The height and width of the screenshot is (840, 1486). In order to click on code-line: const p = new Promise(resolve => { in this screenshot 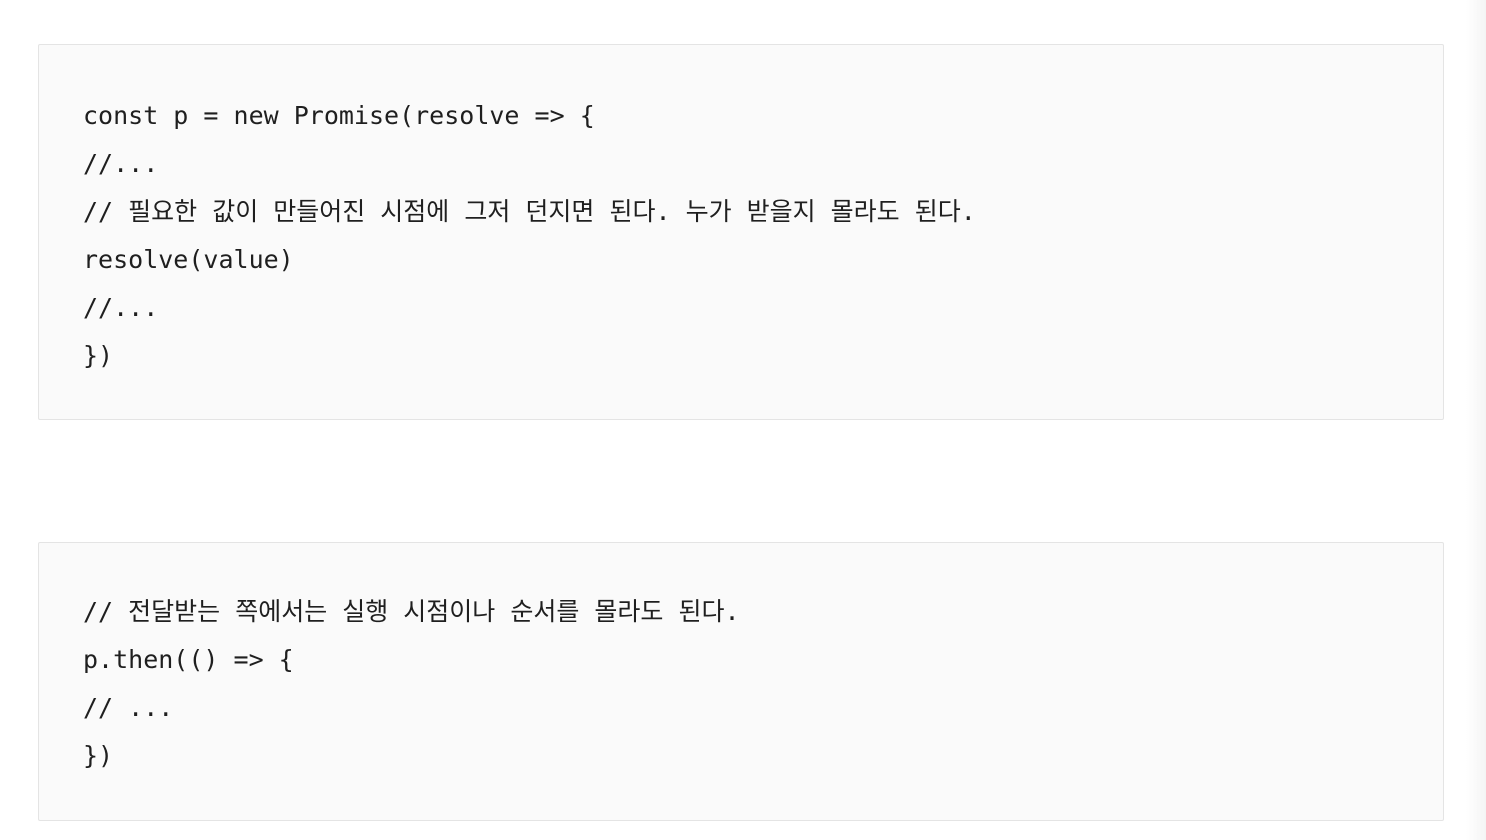, I will do `click(339, 115)`.